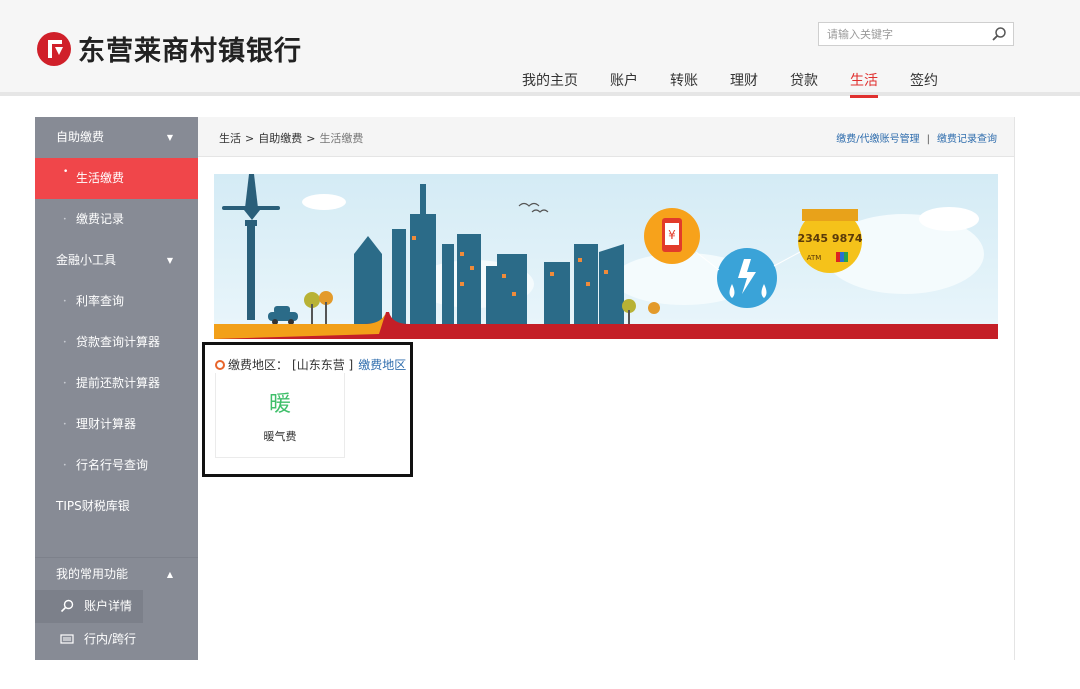 The image size is (1080, 689). What do you see at coordinates (864, 80) in the screenshot?
I see `nav-life: 生活` at bounding box center [864, 80].